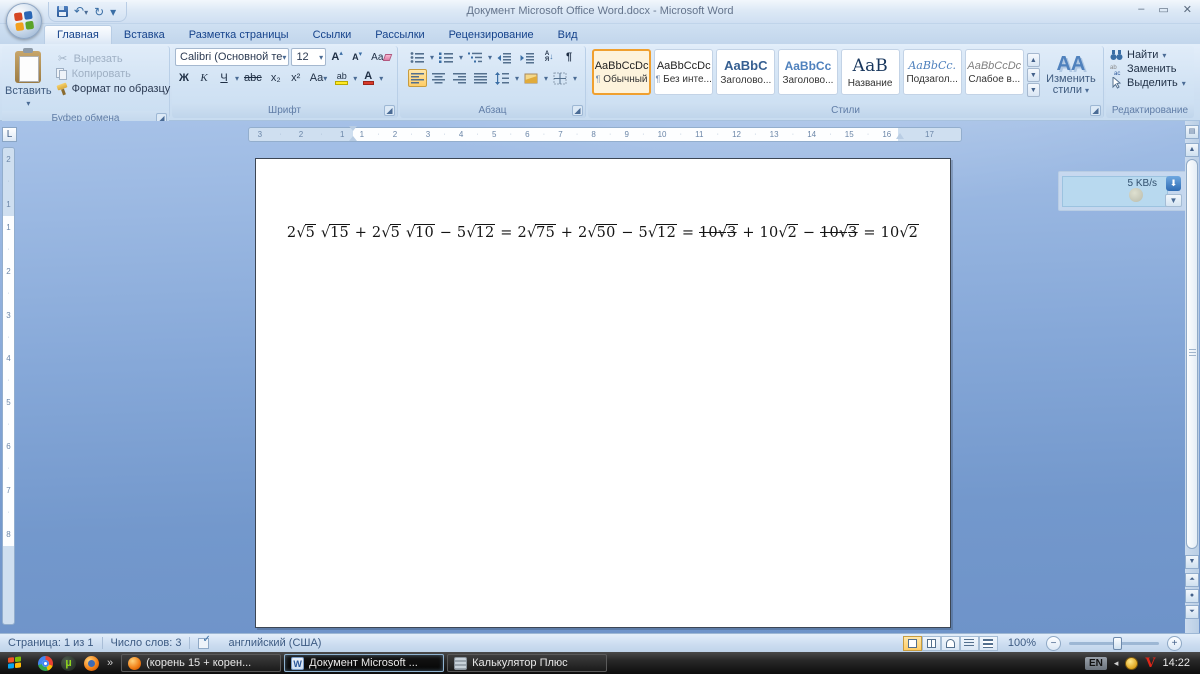 Image resolution: width=1200 pixels, height=674 pixels. Describe the element at coordinates (1187, 9) in the screenshot. I see `close-button: ✕` at that location.